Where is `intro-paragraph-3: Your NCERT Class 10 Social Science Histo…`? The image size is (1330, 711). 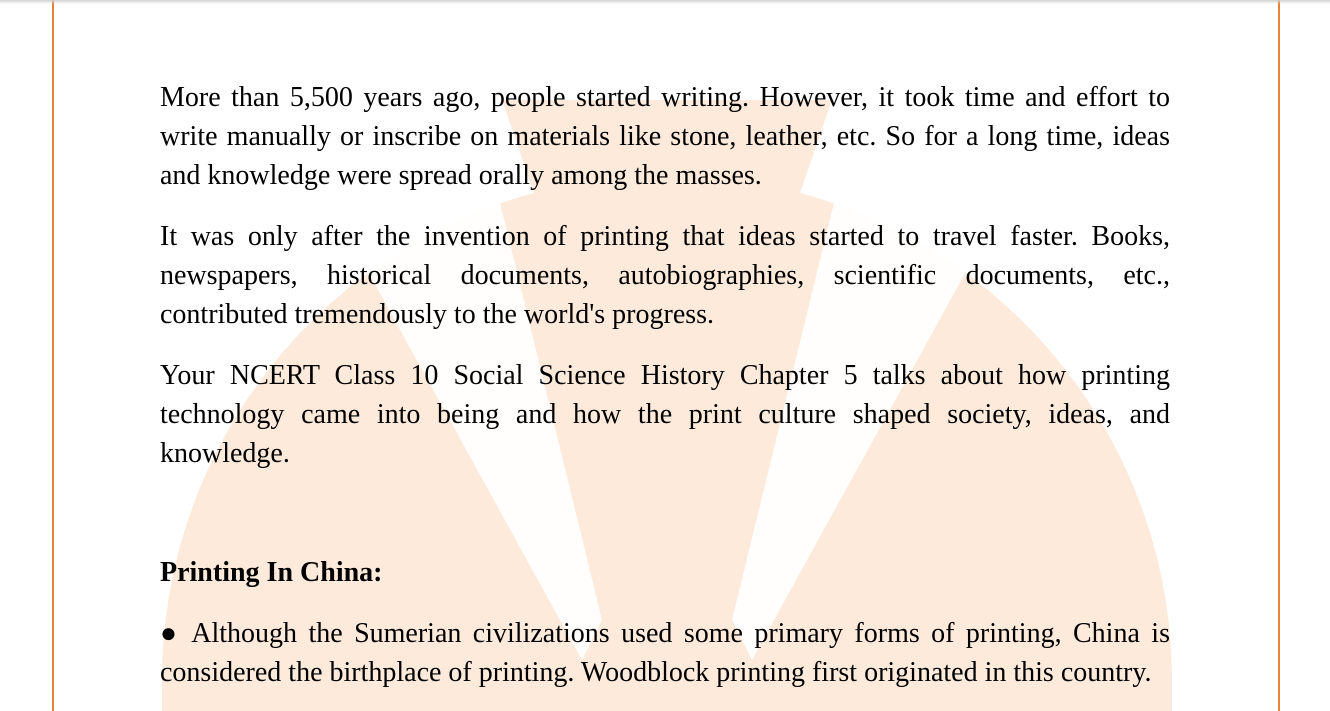 intro-paragraph-3: Your NCERT Class 10 Social Science Histo… is located at coordinates (665, 414).